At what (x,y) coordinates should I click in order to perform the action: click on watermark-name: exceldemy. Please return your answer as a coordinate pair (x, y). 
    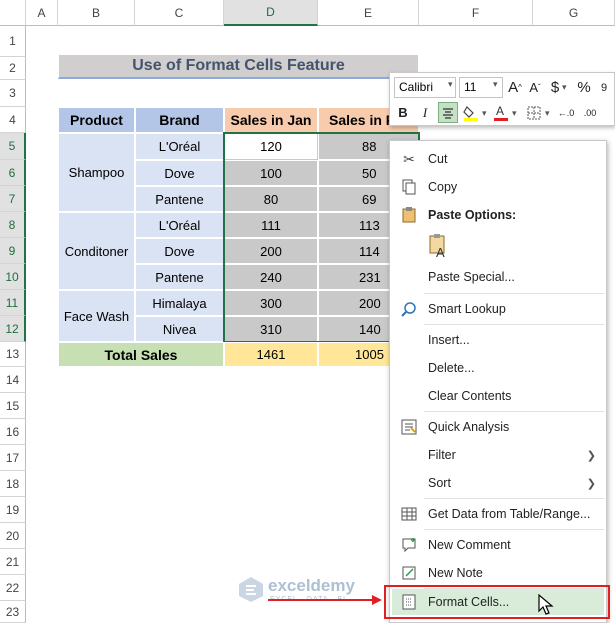
    Looking at the image, I should click on (311, 585).